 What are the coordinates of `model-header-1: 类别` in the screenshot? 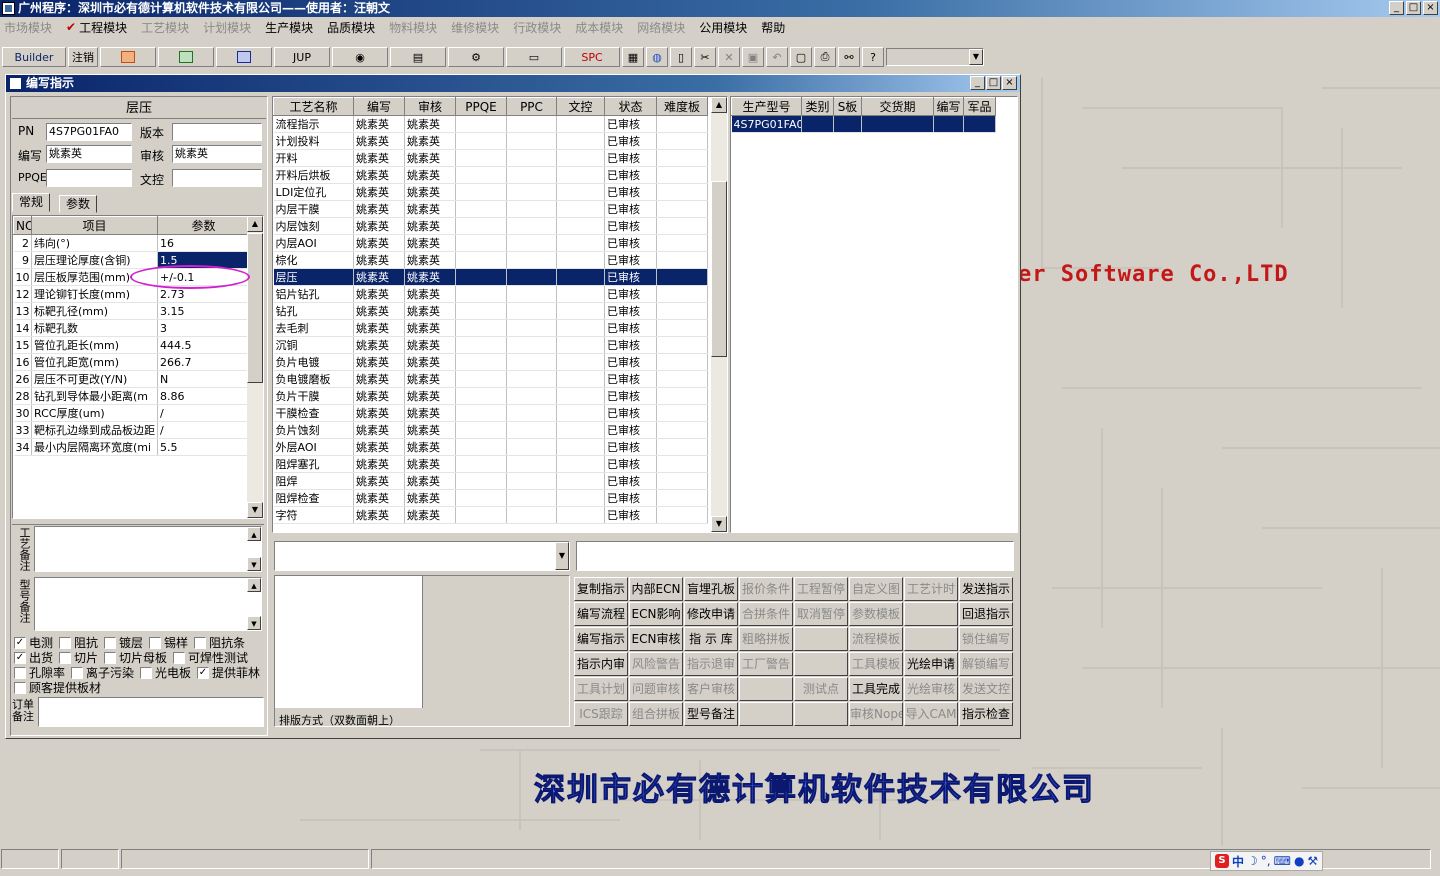 It's located at (817, 106).